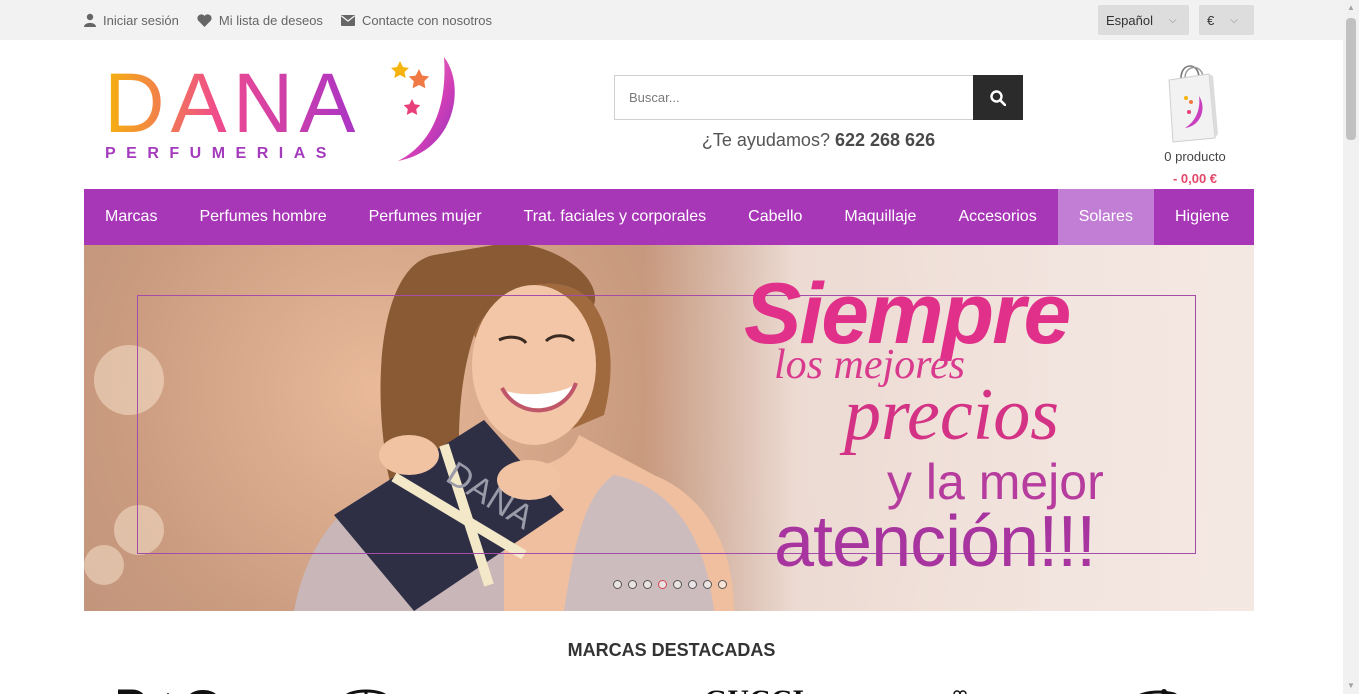 The width and height of the screenshot is (1359, 694). I want to click on nav-item-perfumes-hombre: Perfumes hombre, so click(262, 217).